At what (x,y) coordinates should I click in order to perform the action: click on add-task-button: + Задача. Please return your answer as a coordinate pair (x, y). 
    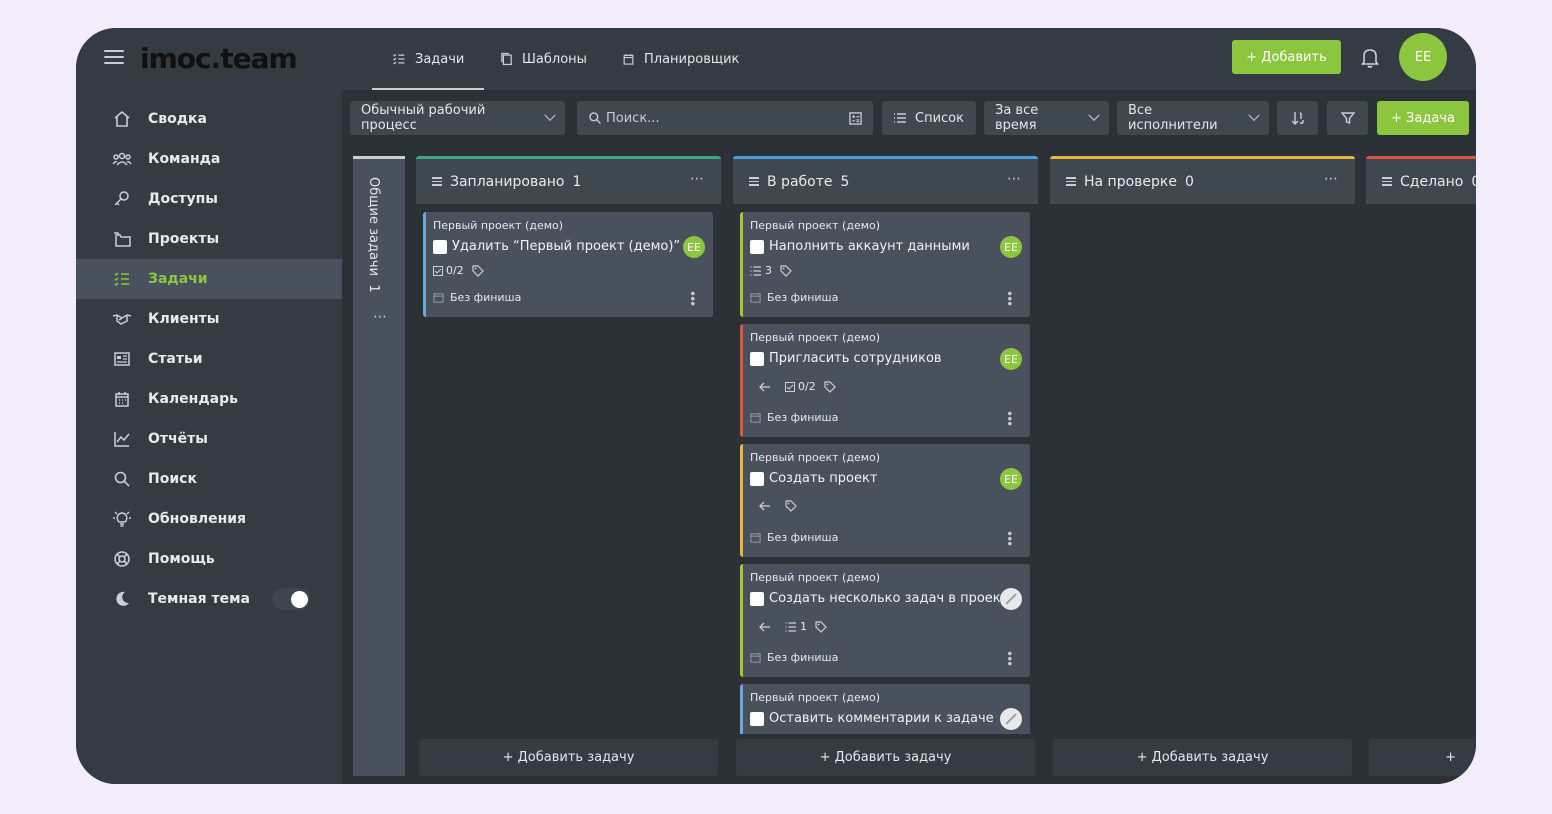
    Looking at the image, I should click on (1423, 118).